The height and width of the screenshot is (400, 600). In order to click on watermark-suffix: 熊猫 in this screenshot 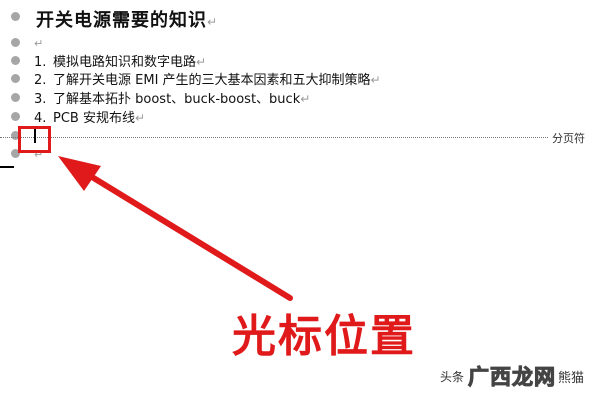, I will do `click(571, 378)`.